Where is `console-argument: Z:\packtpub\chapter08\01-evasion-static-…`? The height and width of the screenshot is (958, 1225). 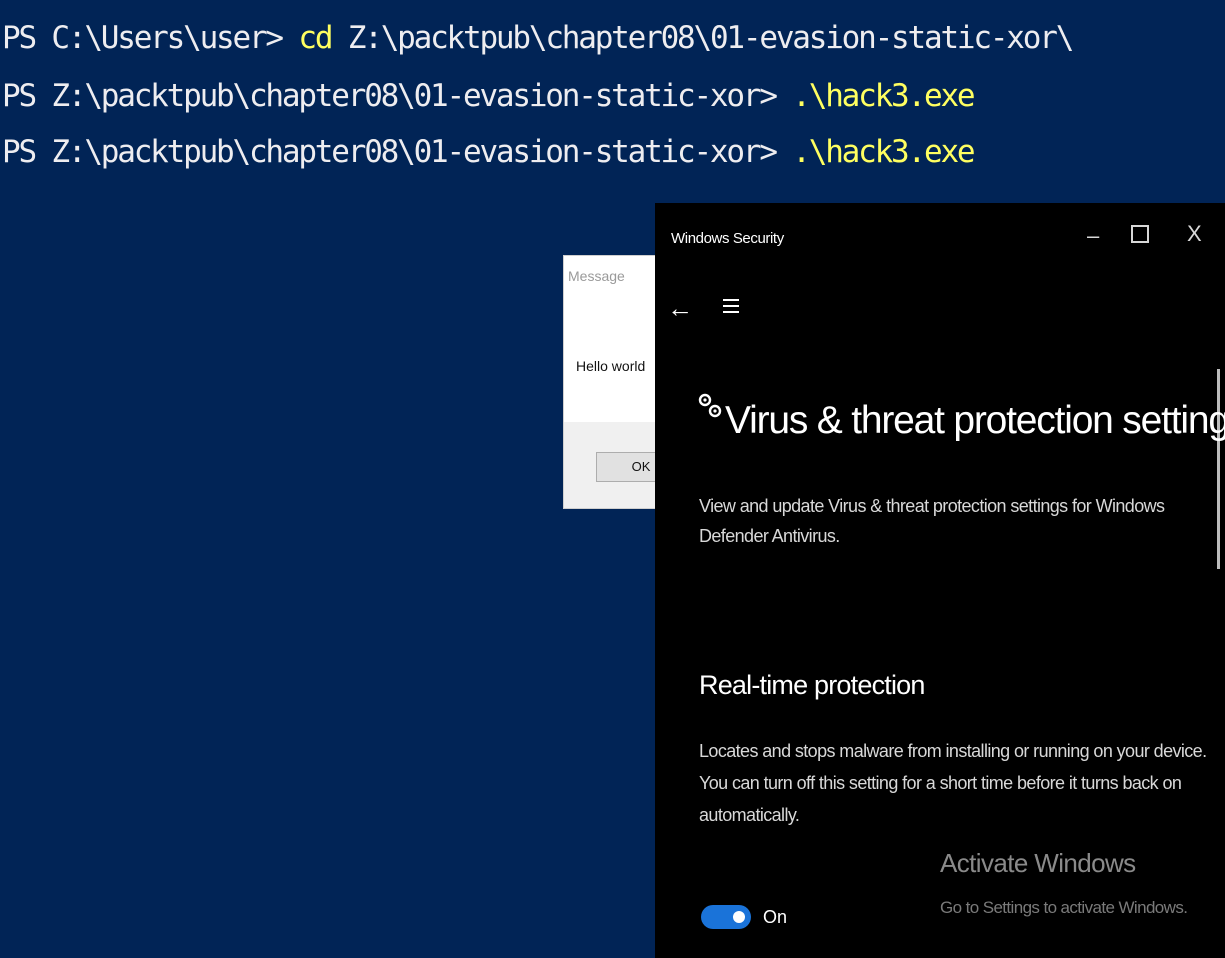
console-argument: Z:\packtpub\chapter08\01-evasion-static-… is located at coordinates (703, 38).